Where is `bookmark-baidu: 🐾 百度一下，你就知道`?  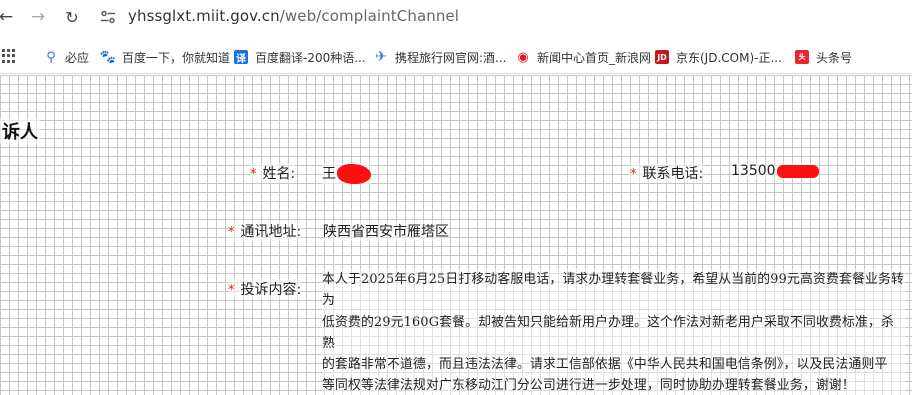
bookmark-baidu: 🐾 百度一下，你就知道 is located at coordinates (165, 57).